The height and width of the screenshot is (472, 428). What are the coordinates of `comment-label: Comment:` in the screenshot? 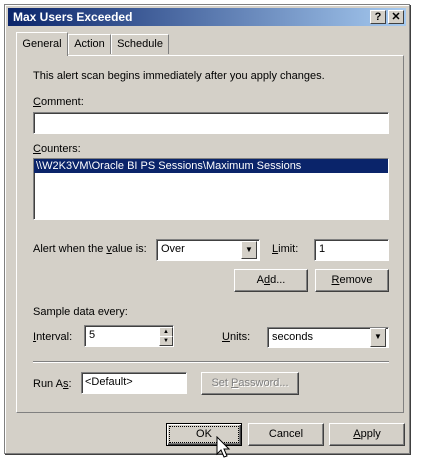 It's located at (58, 102).